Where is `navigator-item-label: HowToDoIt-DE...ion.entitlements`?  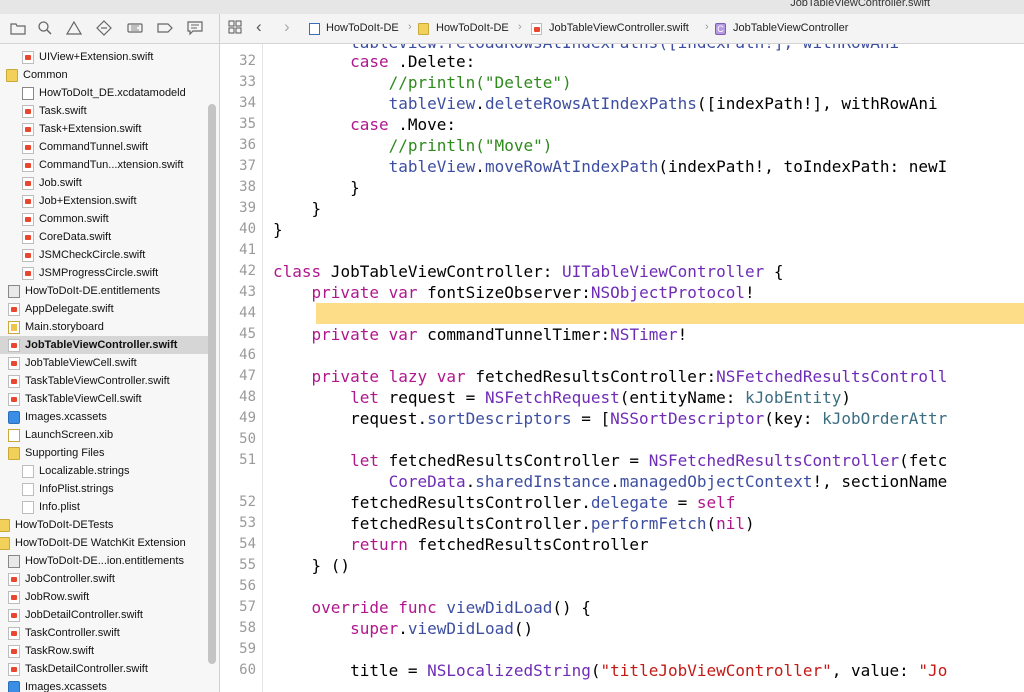
navigator-item-label: HowToDoIt-DE...ion.entitlements is located at coordinates (104, 561).